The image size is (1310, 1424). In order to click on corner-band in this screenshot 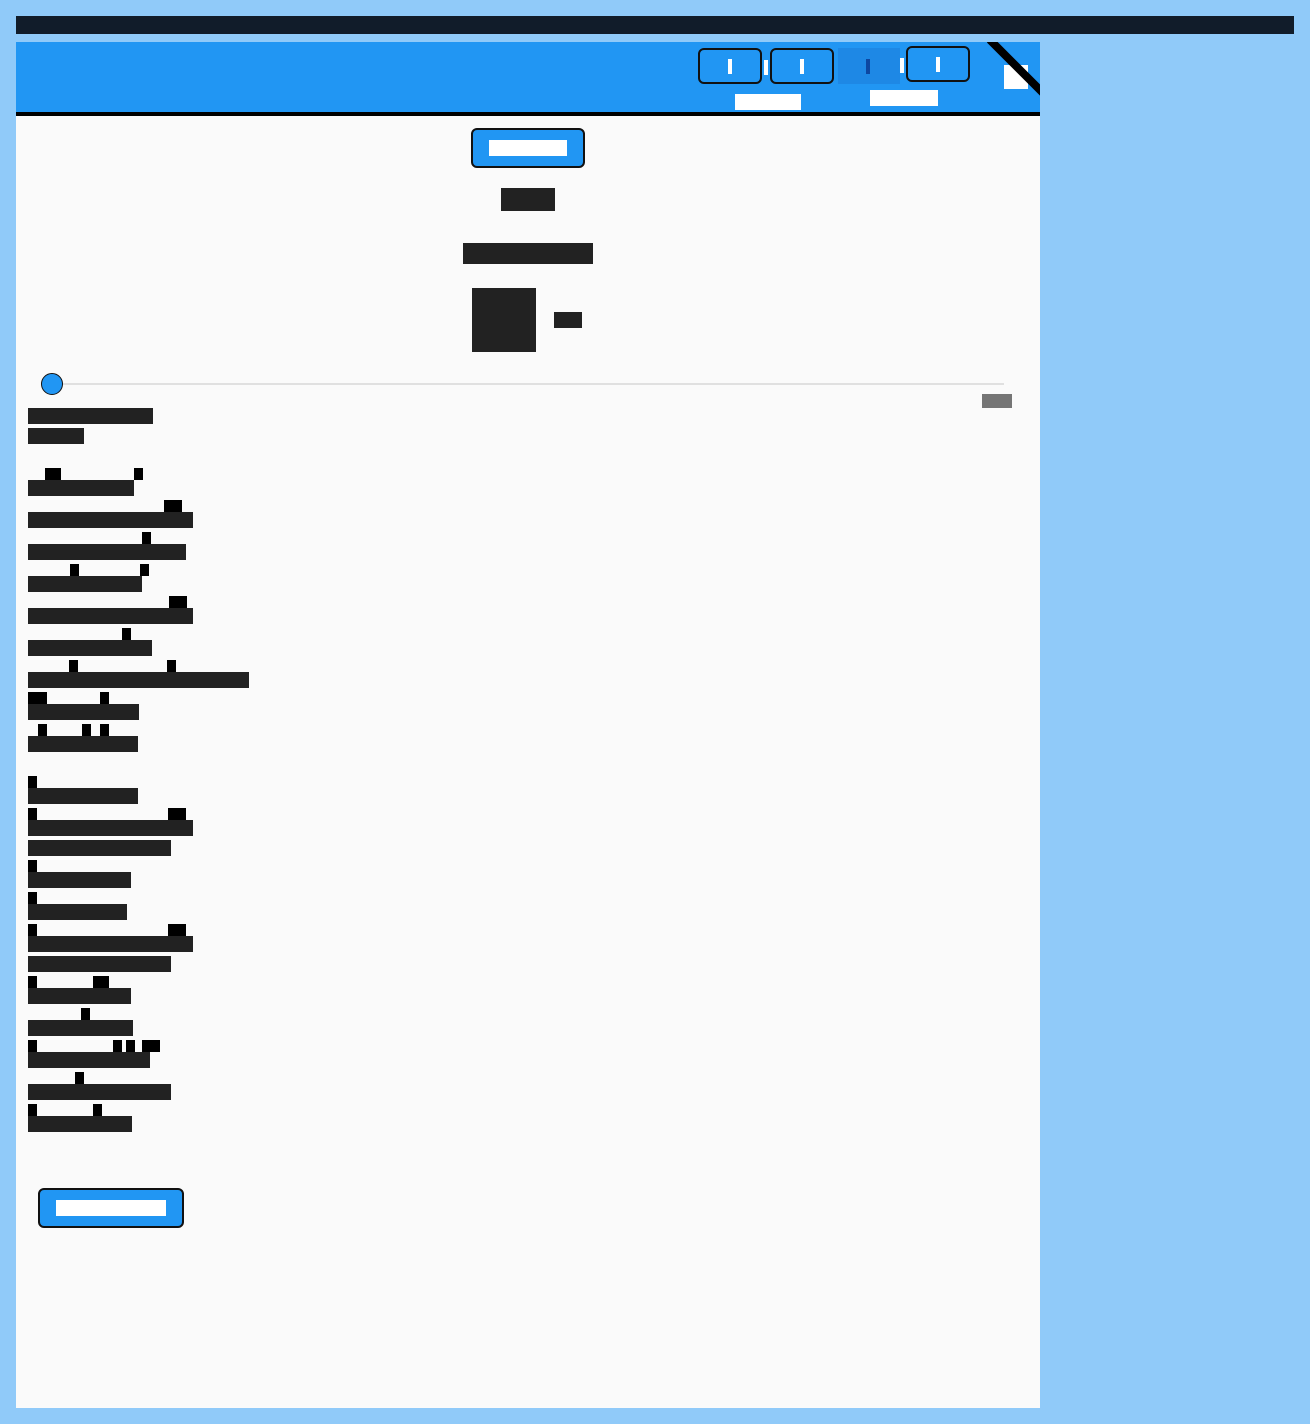, I will do `click(1013, 70)`.